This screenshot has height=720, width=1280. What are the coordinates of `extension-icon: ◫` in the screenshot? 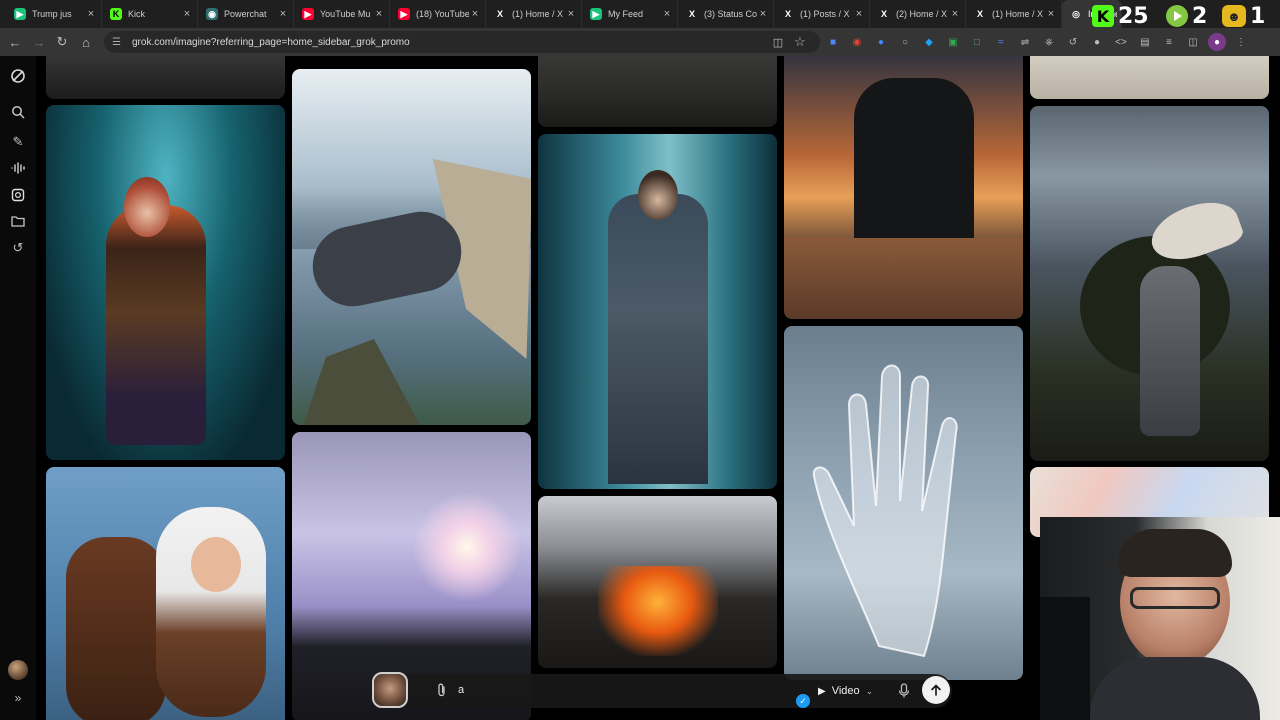 It's located at (1193, 42).